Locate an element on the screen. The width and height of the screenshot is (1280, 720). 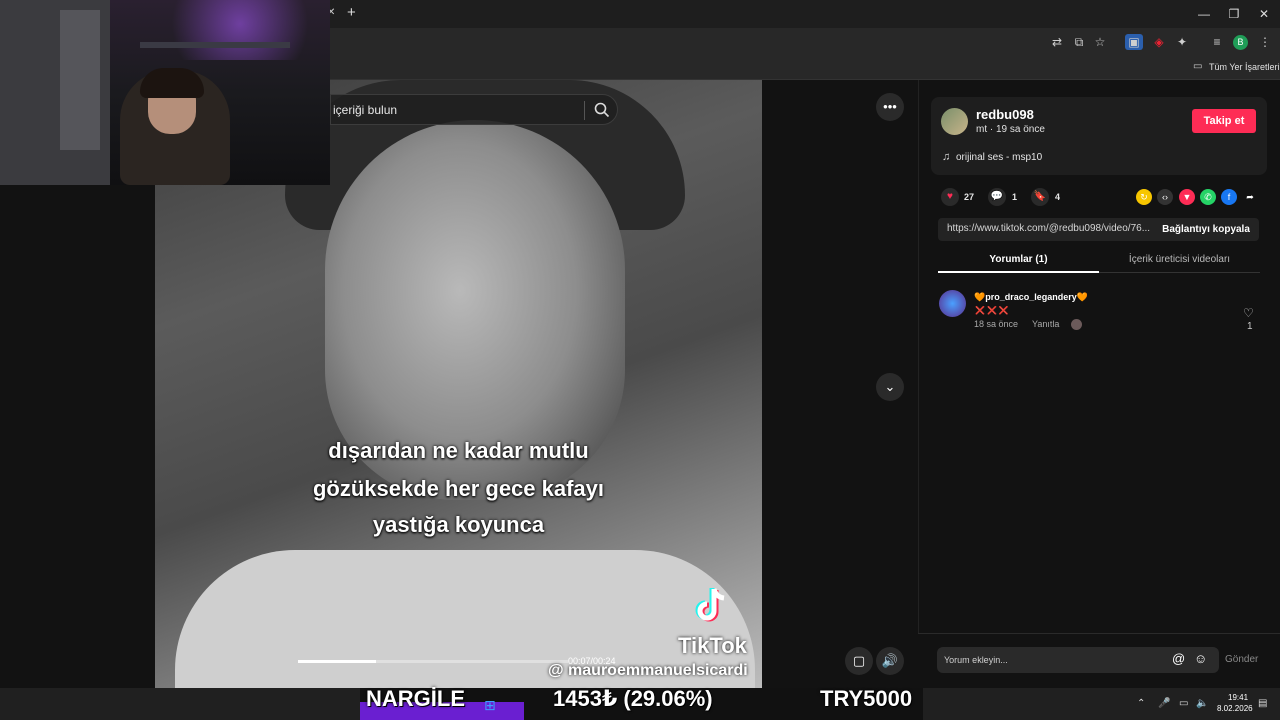
network-icon: ▭ is located at coordinates (1183, 703).